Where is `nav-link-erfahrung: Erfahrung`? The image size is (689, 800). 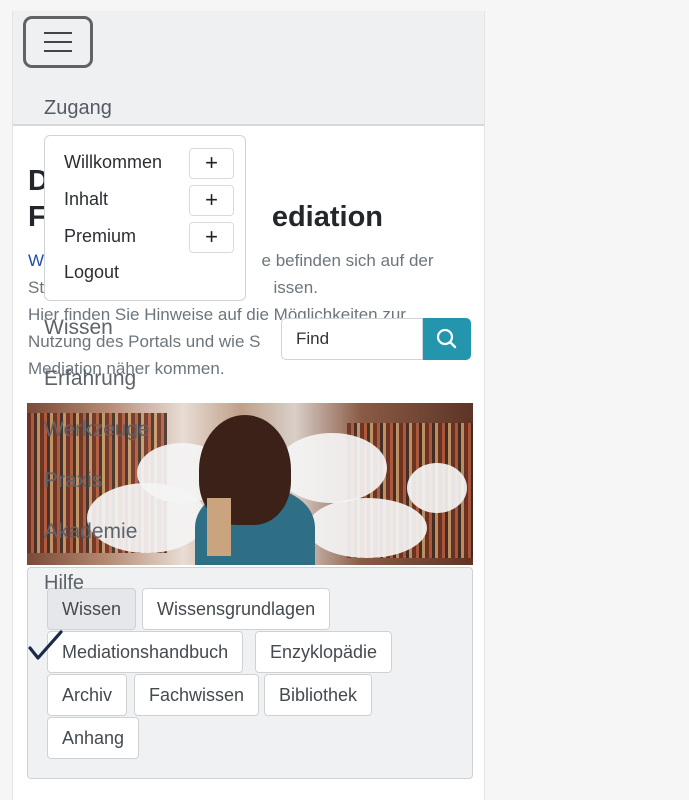
nav-link-erfahrung: Erfahrung is located at coordinates (90, 379).